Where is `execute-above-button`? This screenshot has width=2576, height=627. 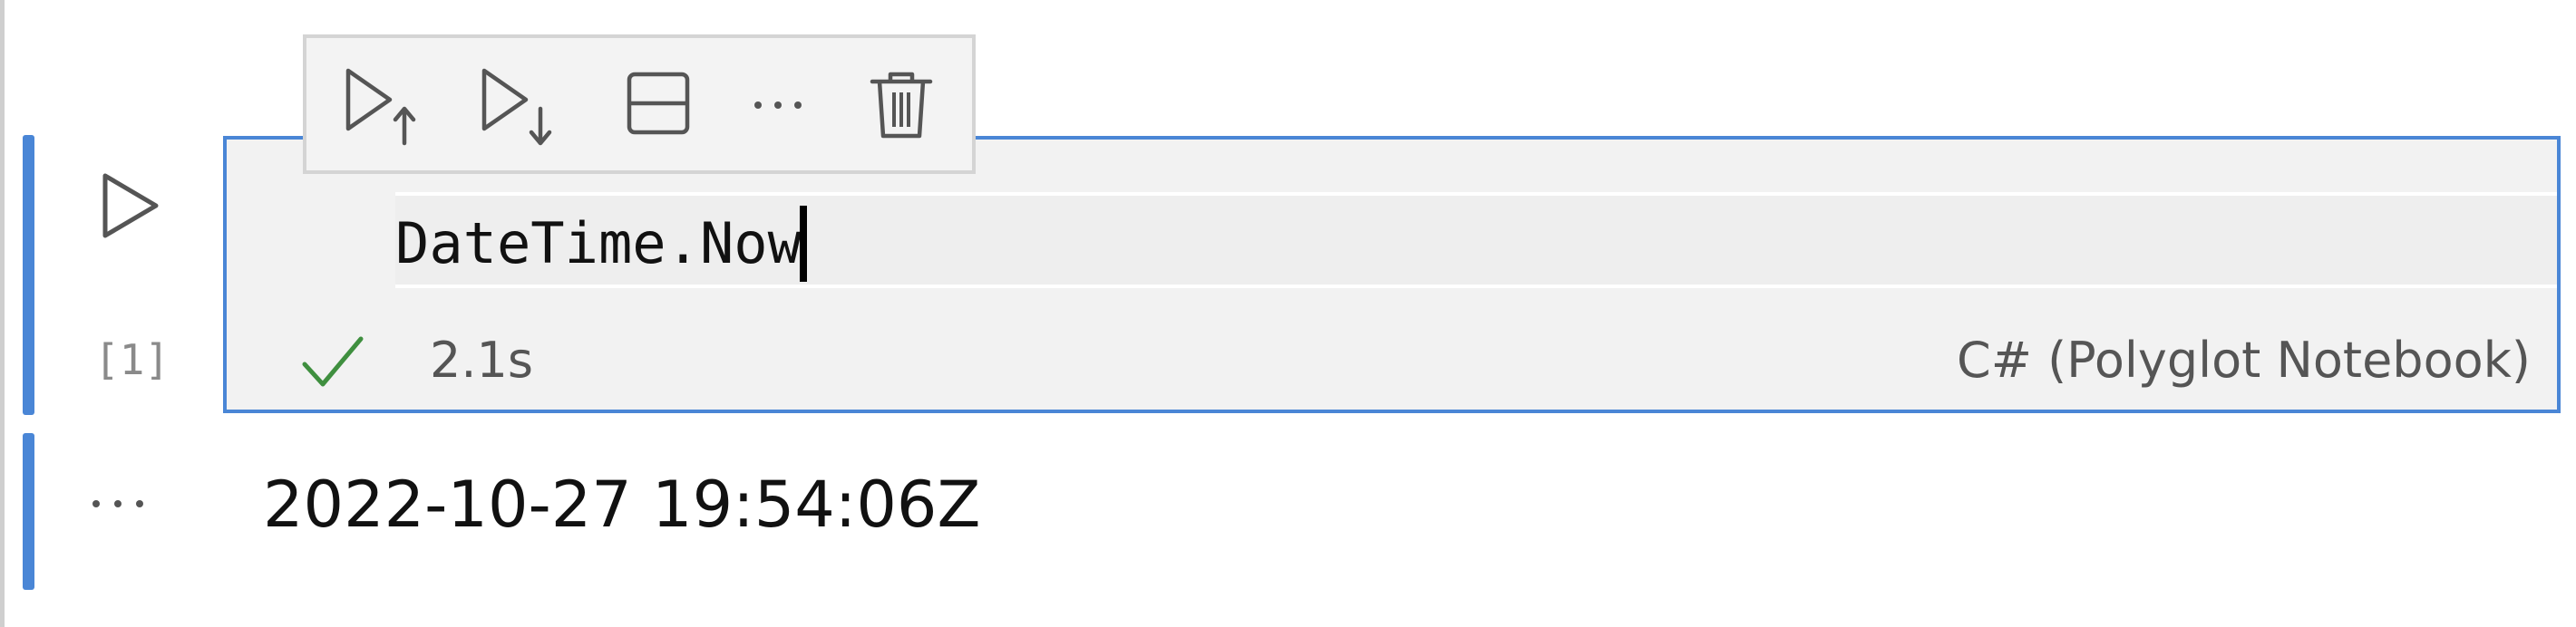
execute-above-button is located at coordinates (379, 106).